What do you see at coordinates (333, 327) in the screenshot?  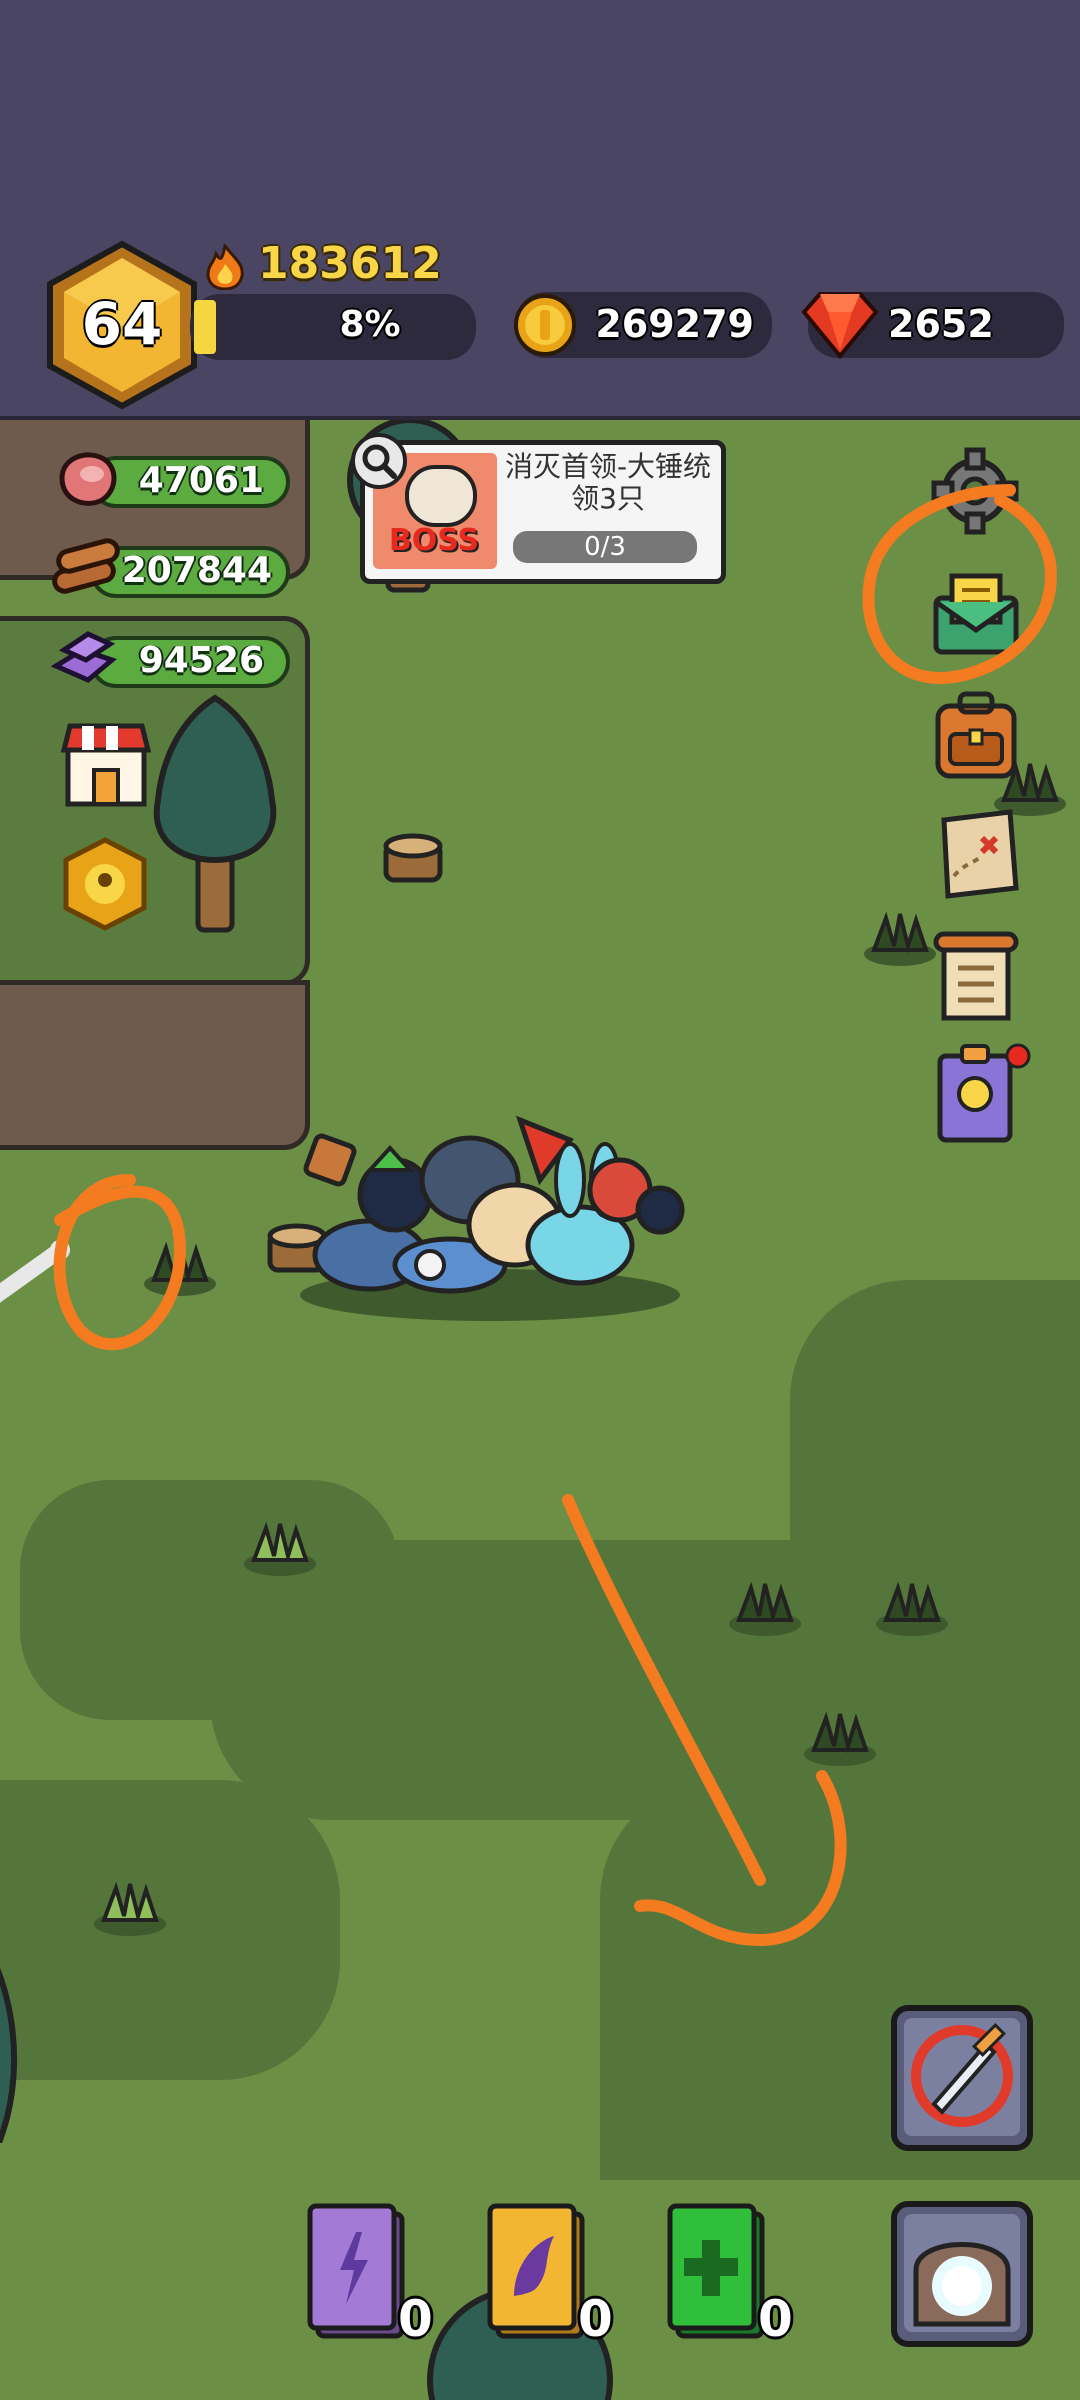 I see `exp-bar: 8%` at bounding box center [333, 327].